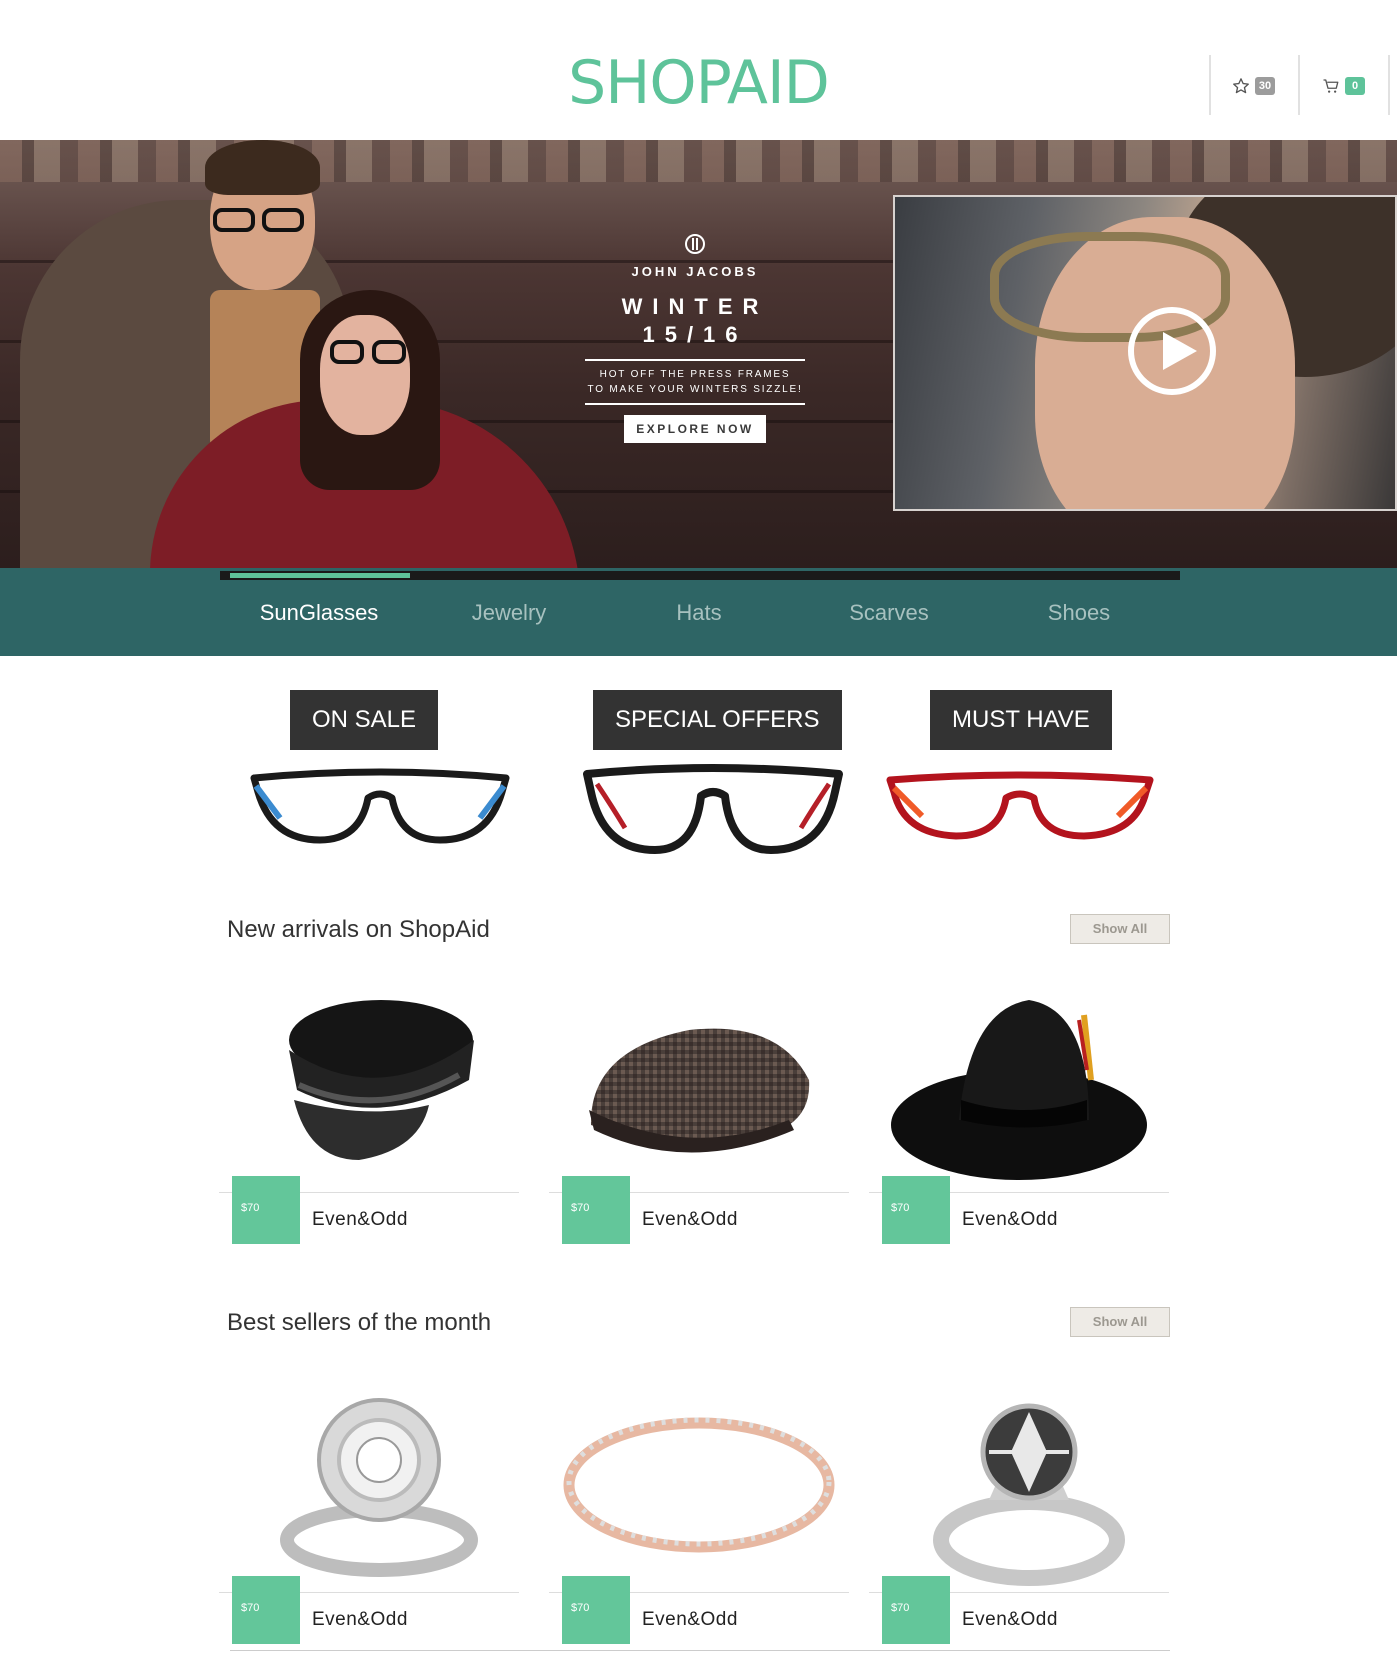 The width and height of the screenshot is (1397, 1679). I want to click on tab-jewelry: Jewelry, so click(509, 613).